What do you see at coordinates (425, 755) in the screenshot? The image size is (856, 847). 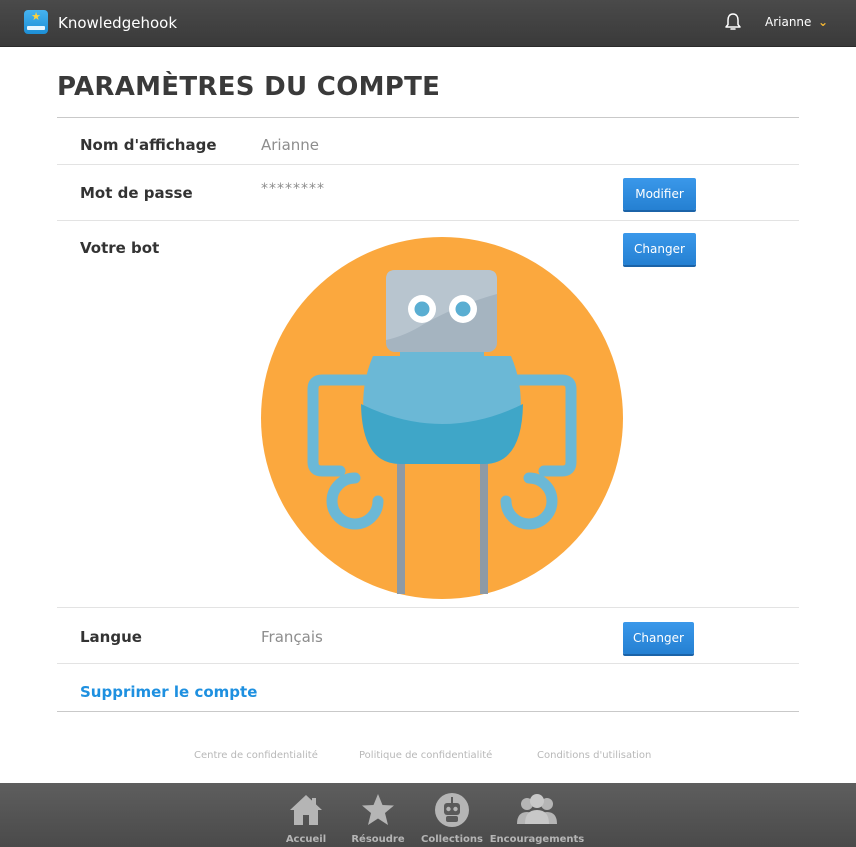 I see `privacy-policy-link: Politique de confidentialité` at bounding box center [425, 755].